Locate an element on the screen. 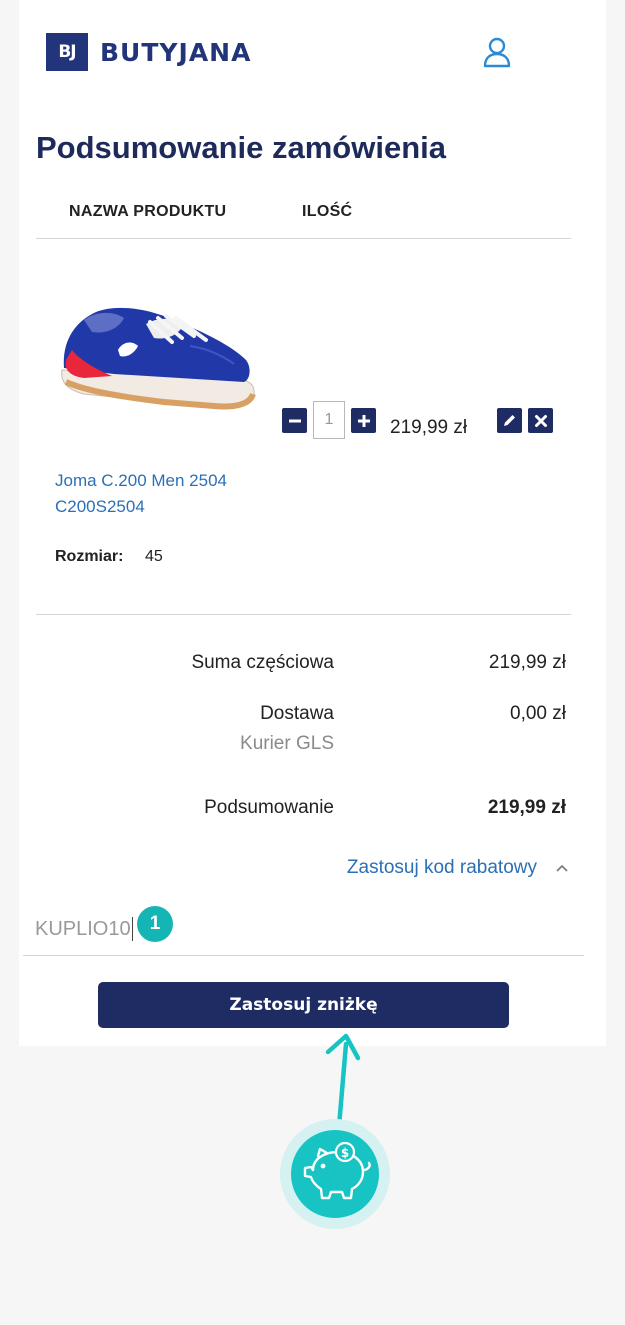  delete-icon is located at coordinates (540, 420).